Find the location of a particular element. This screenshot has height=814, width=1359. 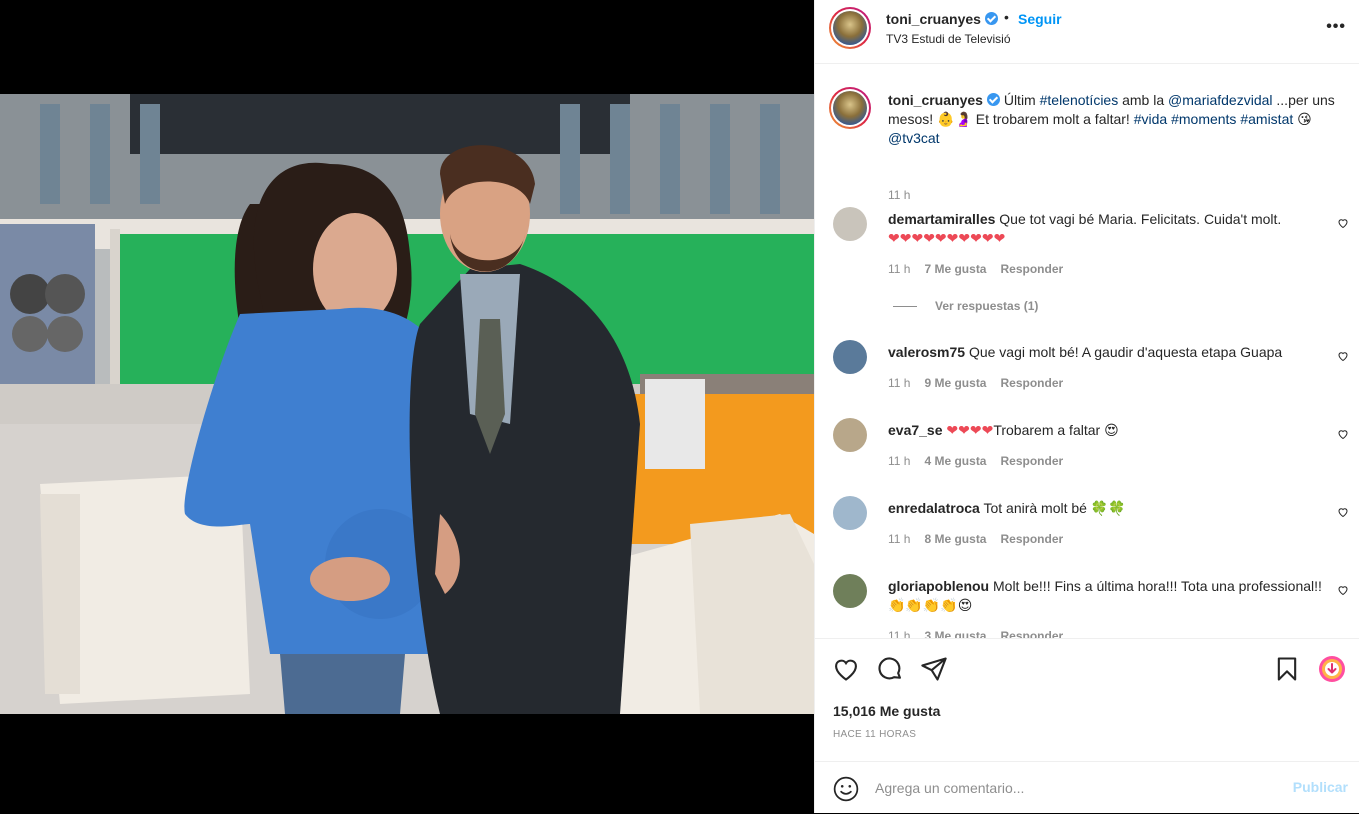

likes-count: 15,016 Me gusta is located at coordinates (886, 711).